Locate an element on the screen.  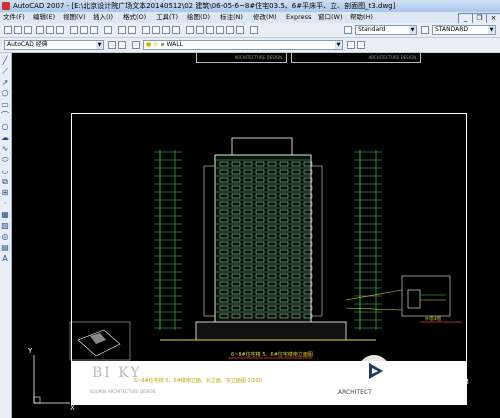
detail-callout is located at coordinates (403, 299).